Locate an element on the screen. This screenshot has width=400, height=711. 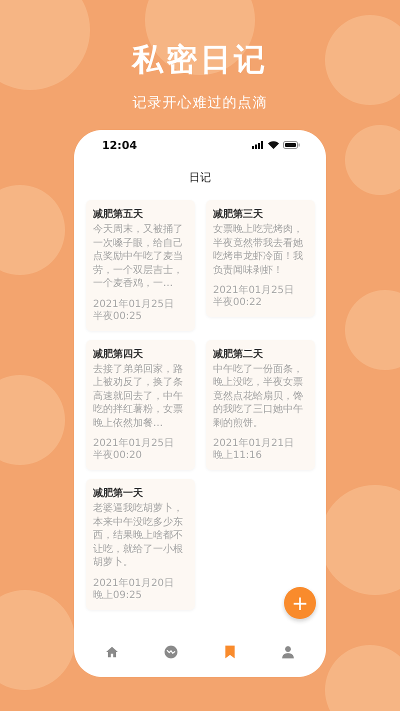
entry-title: 减肥第三天 is located at coordinates (238, 215).